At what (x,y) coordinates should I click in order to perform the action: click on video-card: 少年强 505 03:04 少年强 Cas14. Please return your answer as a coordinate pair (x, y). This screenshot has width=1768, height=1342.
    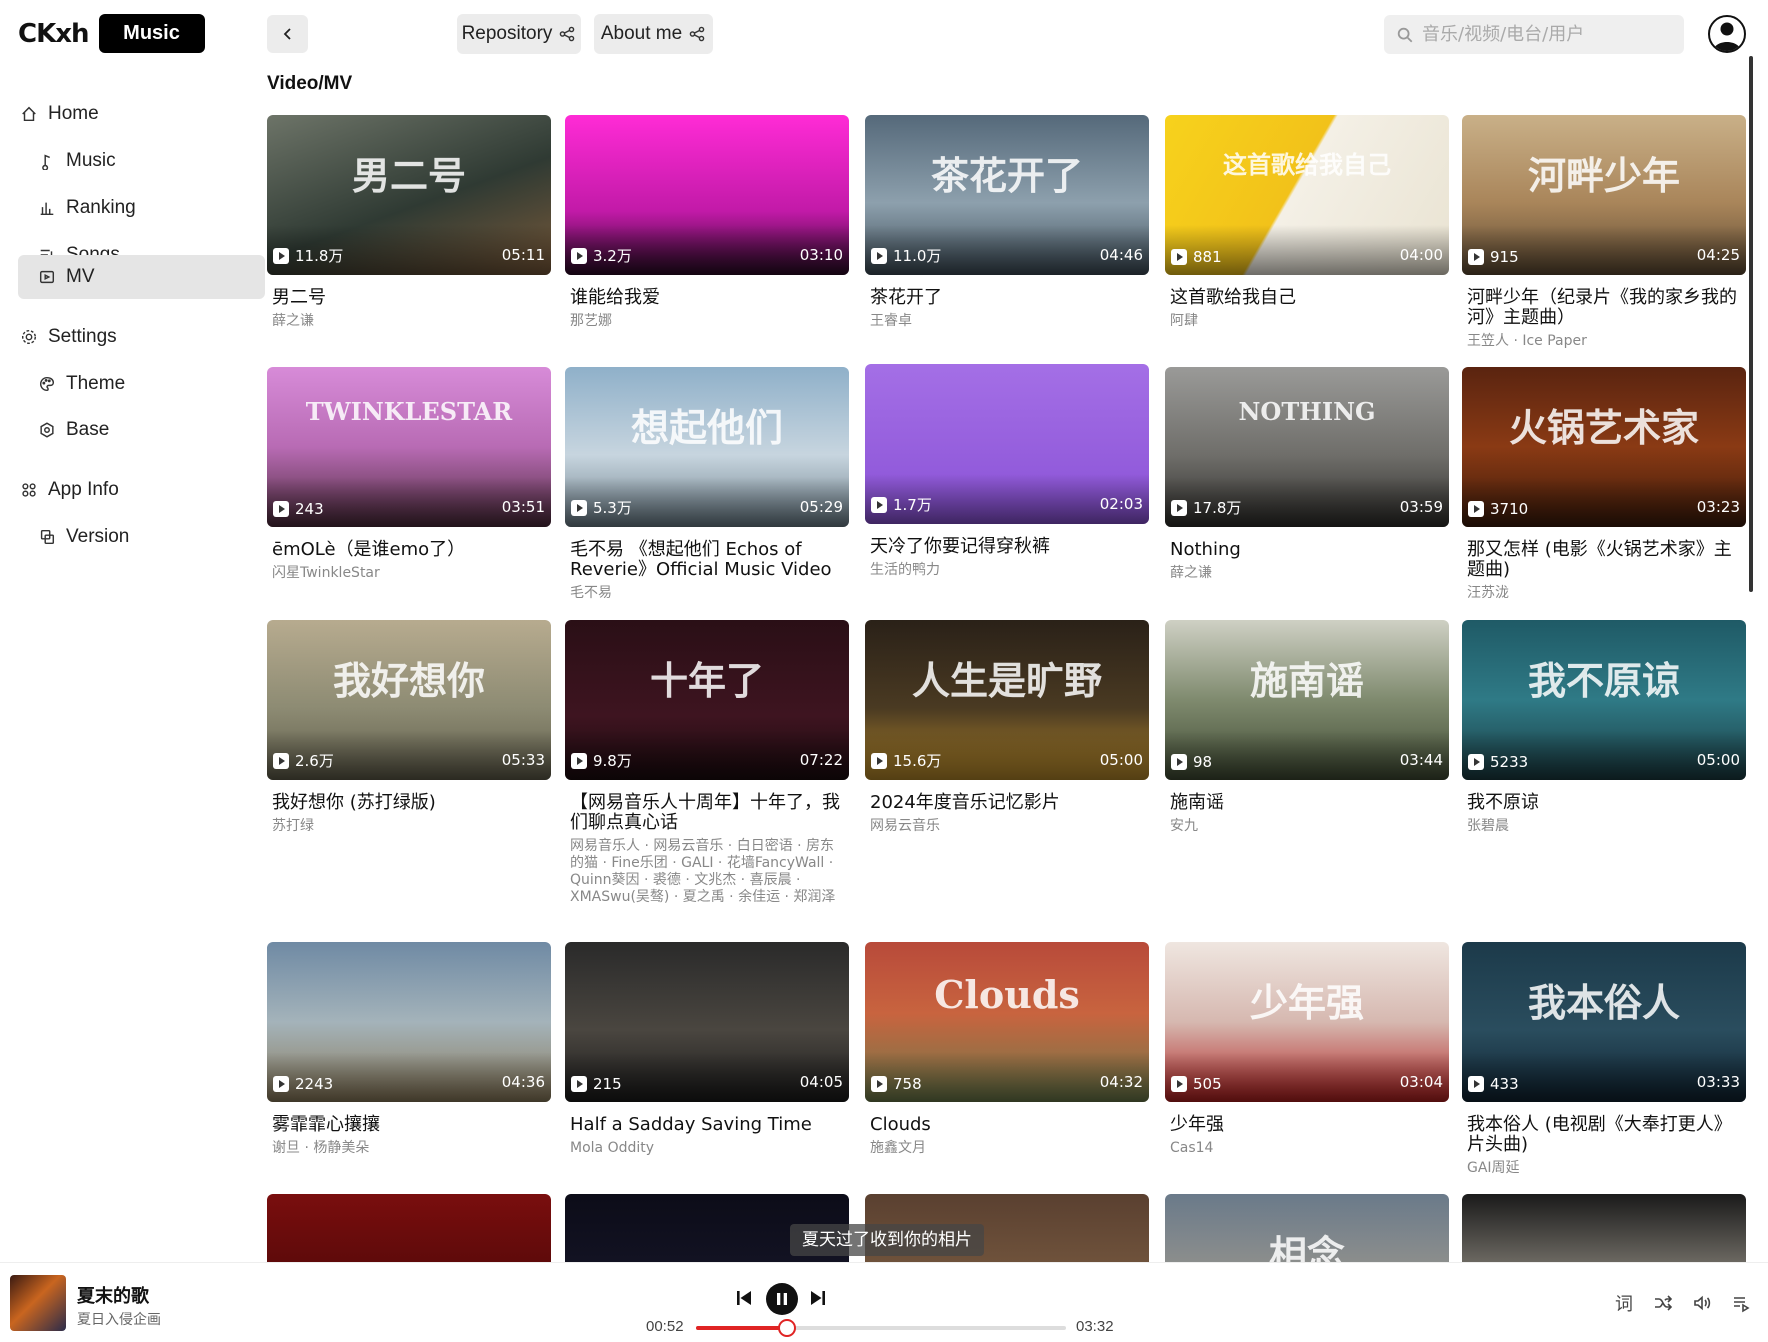
    Looking at the image, I should click on (1307, 1049).